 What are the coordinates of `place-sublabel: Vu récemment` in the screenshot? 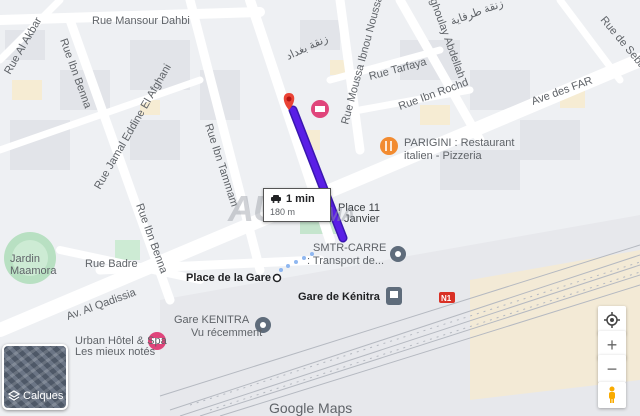 It's located at (226, 333).